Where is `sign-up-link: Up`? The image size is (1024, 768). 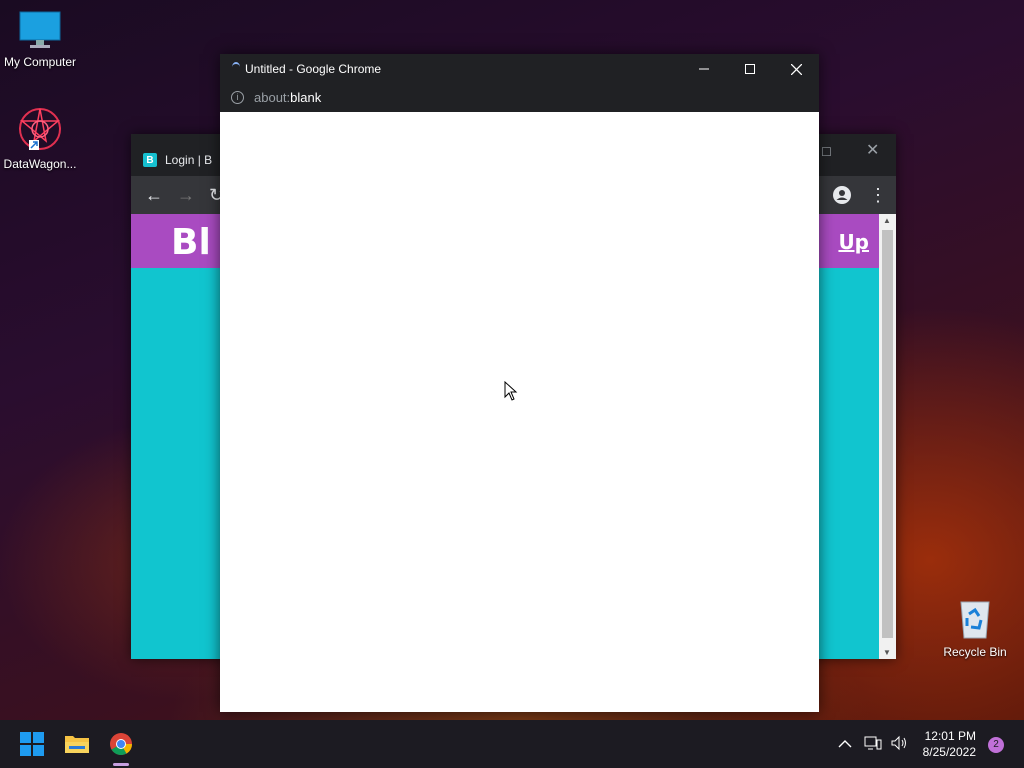
sign-up-link: Up is located at coordinates (853, 242).